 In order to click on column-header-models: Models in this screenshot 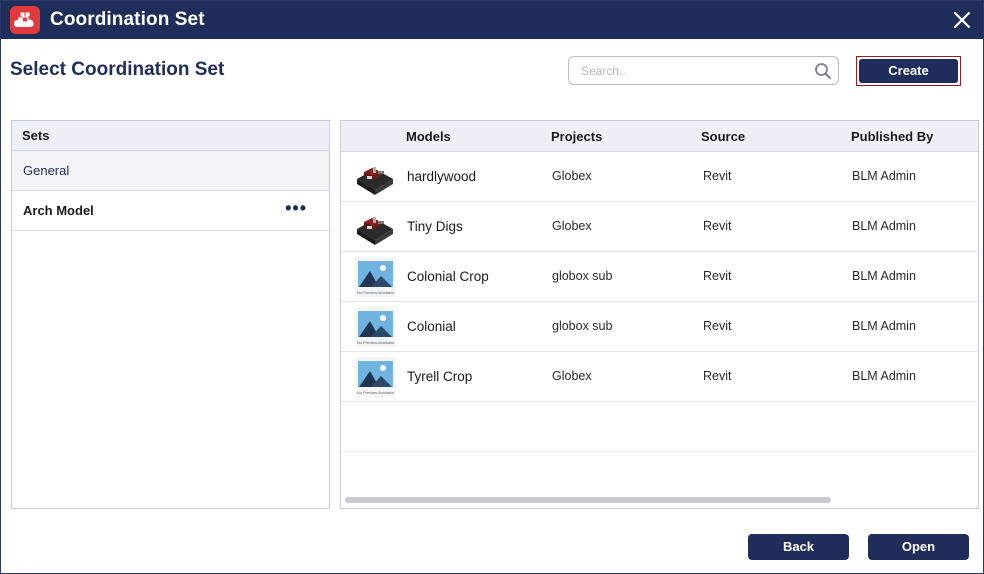, I will do `click(428, 136)`.